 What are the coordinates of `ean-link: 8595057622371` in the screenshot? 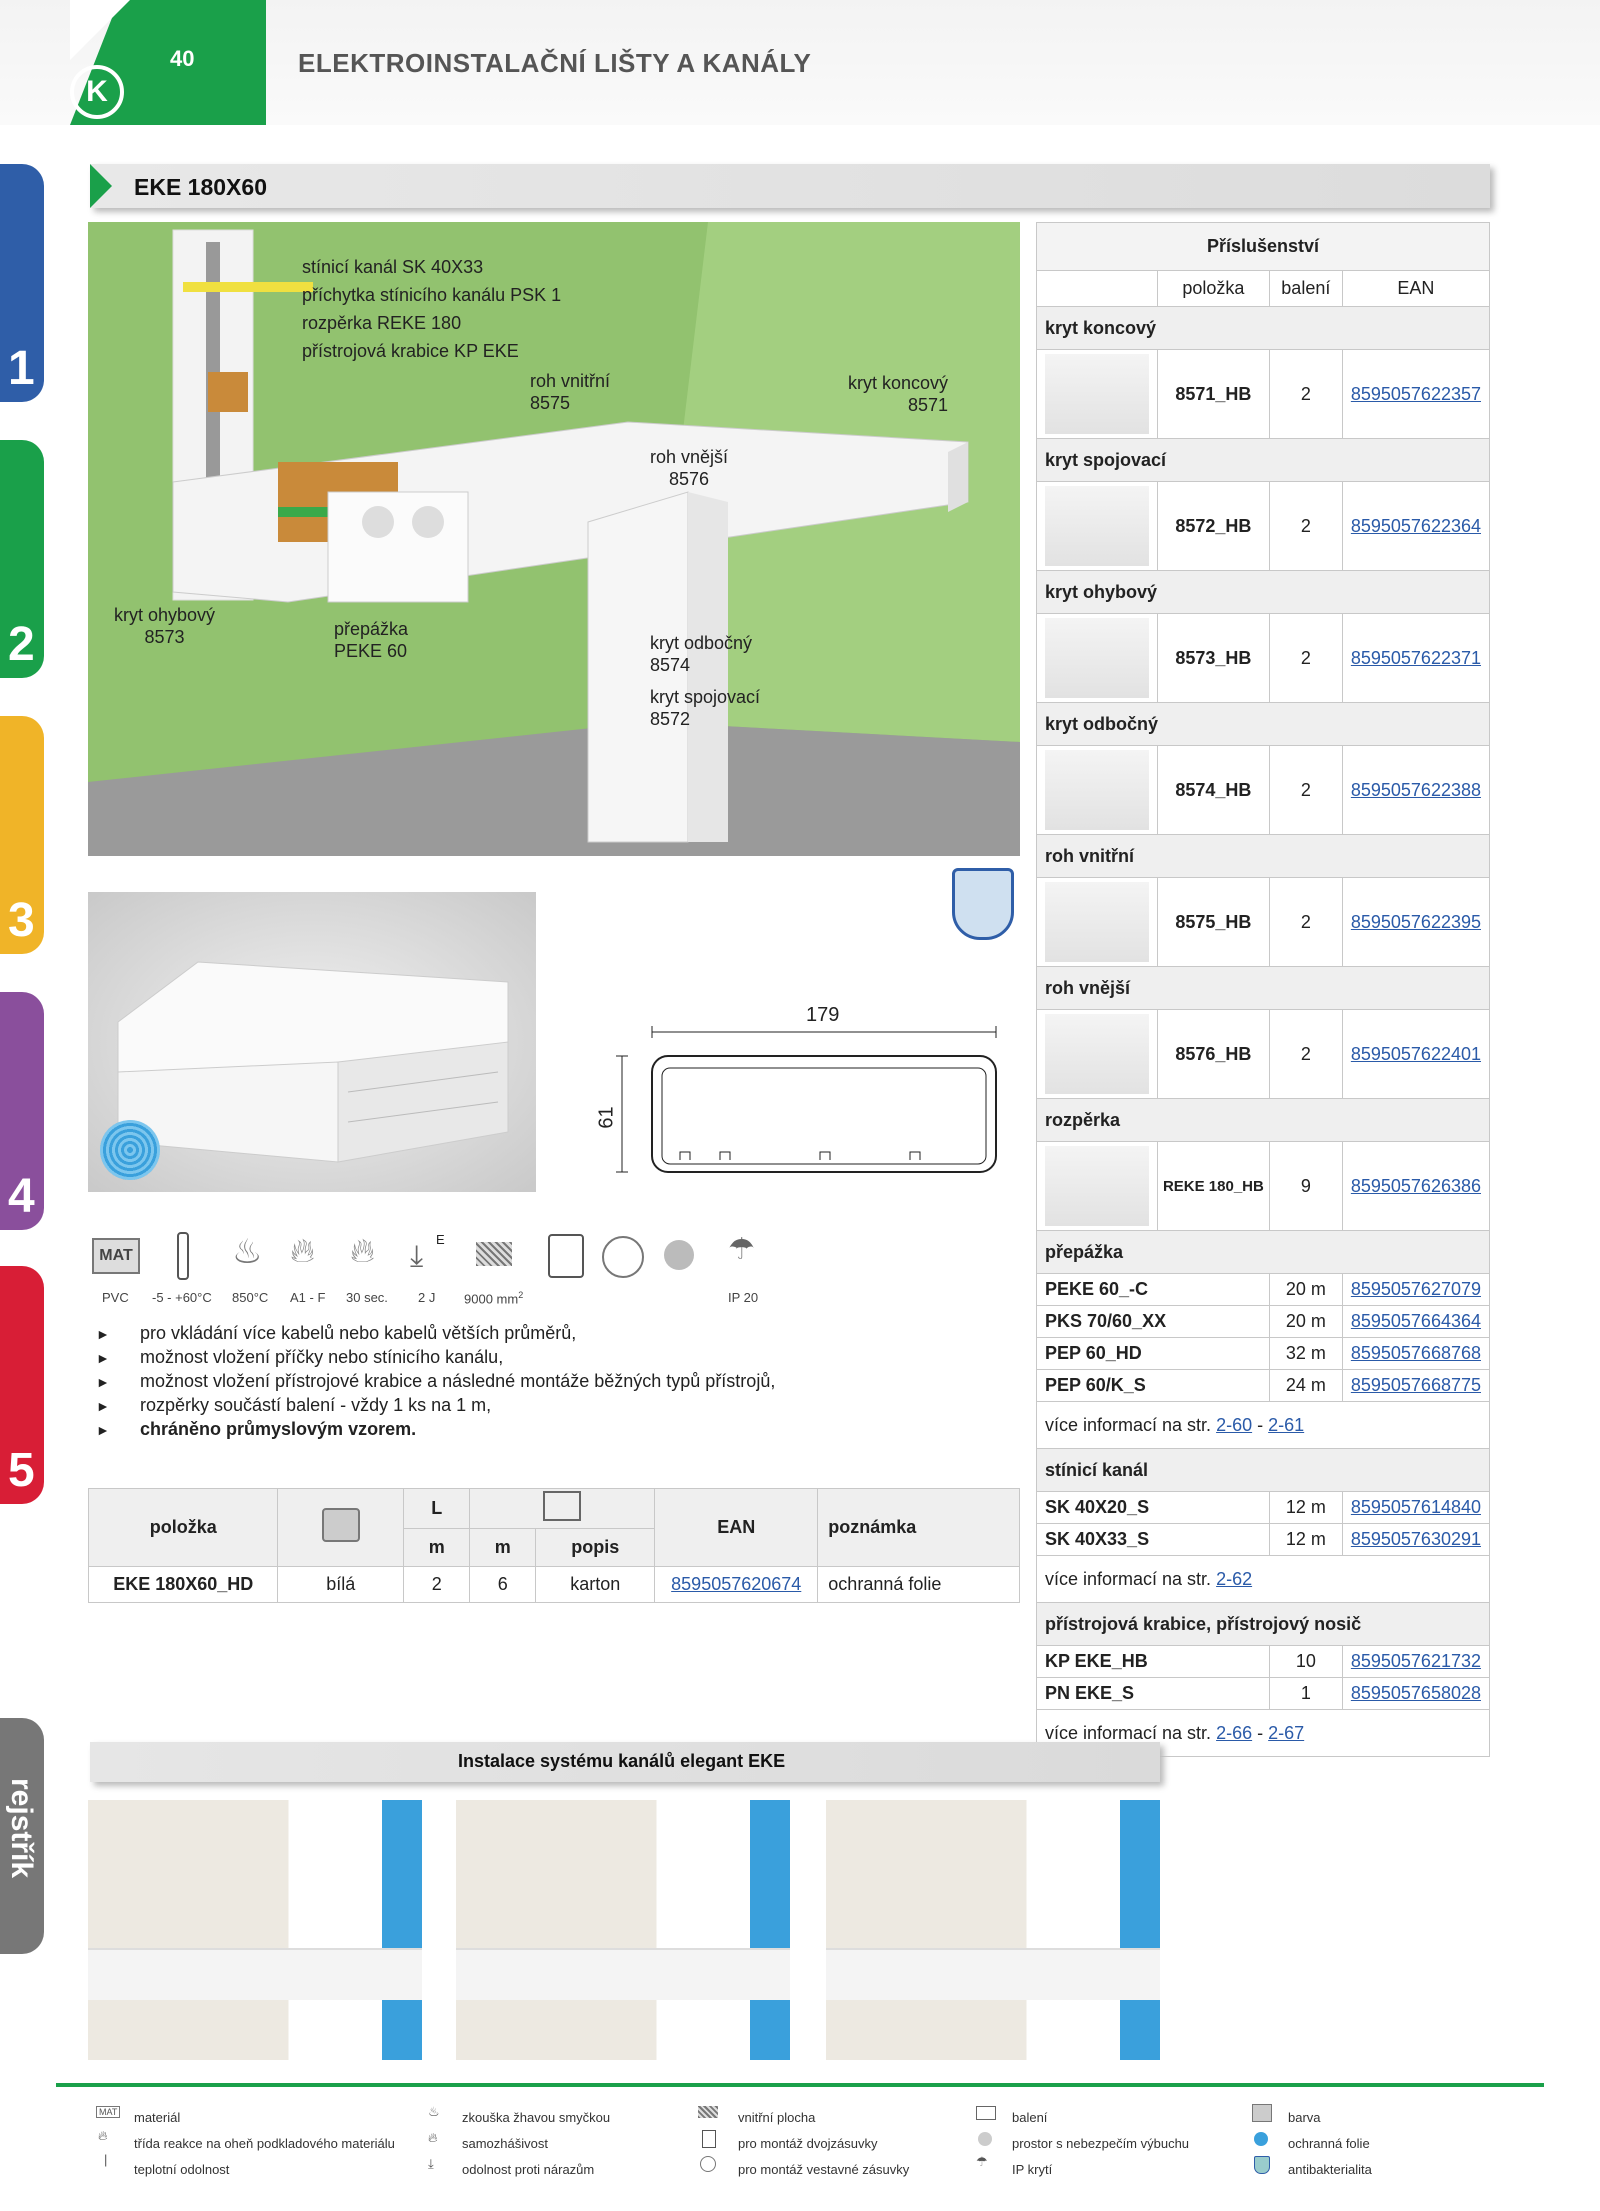 It's located at (1416, 658).